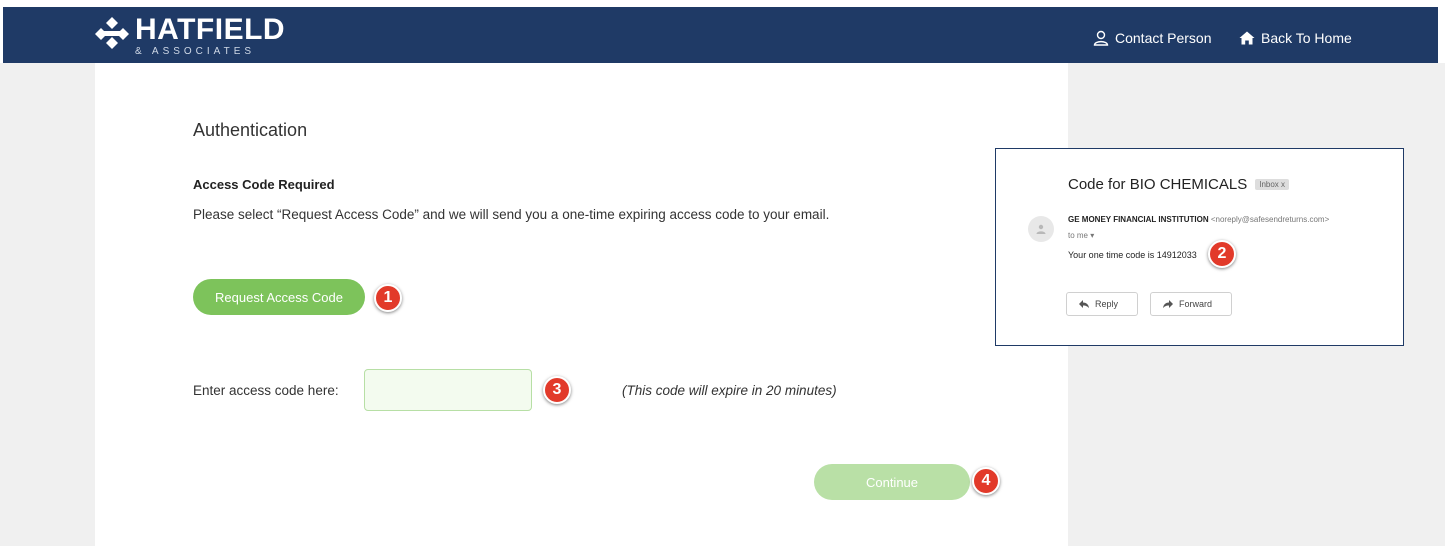 Image resolution: width=1445 pixels, height=546 pixels. I want to click on email-subject: Code for BIO CHEMICALS Inbox x, so click(1179, 184).